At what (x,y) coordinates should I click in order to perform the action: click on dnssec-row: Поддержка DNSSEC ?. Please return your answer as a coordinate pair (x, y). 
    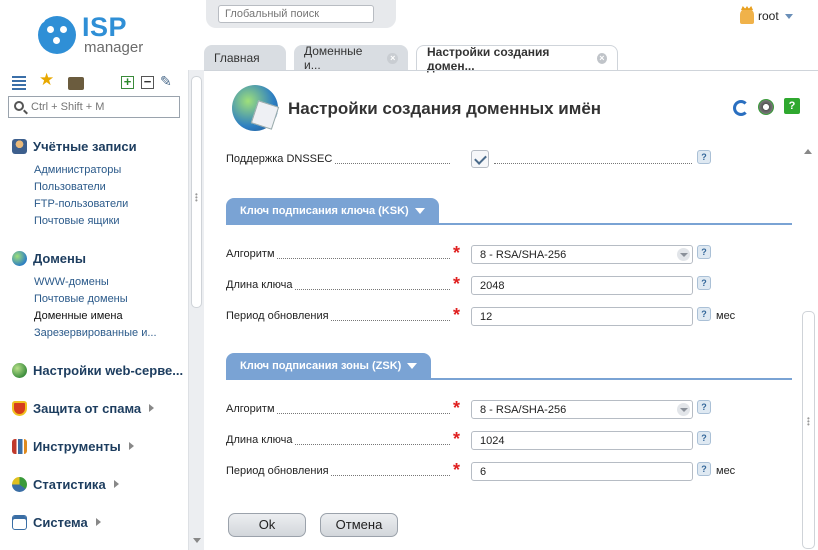
    Looking at the image, I should click on (486, 160).